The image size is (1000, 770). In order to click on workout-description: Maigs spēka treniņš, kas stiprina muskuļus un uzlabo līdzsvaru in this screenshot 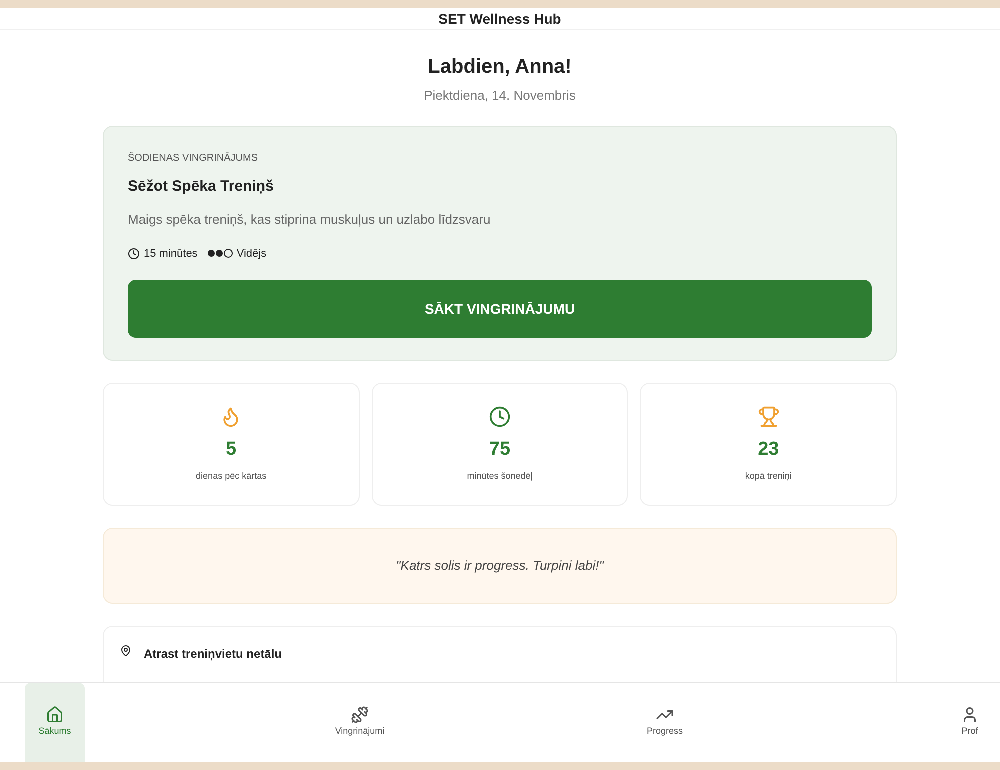, I will do `click(310, 220)`.